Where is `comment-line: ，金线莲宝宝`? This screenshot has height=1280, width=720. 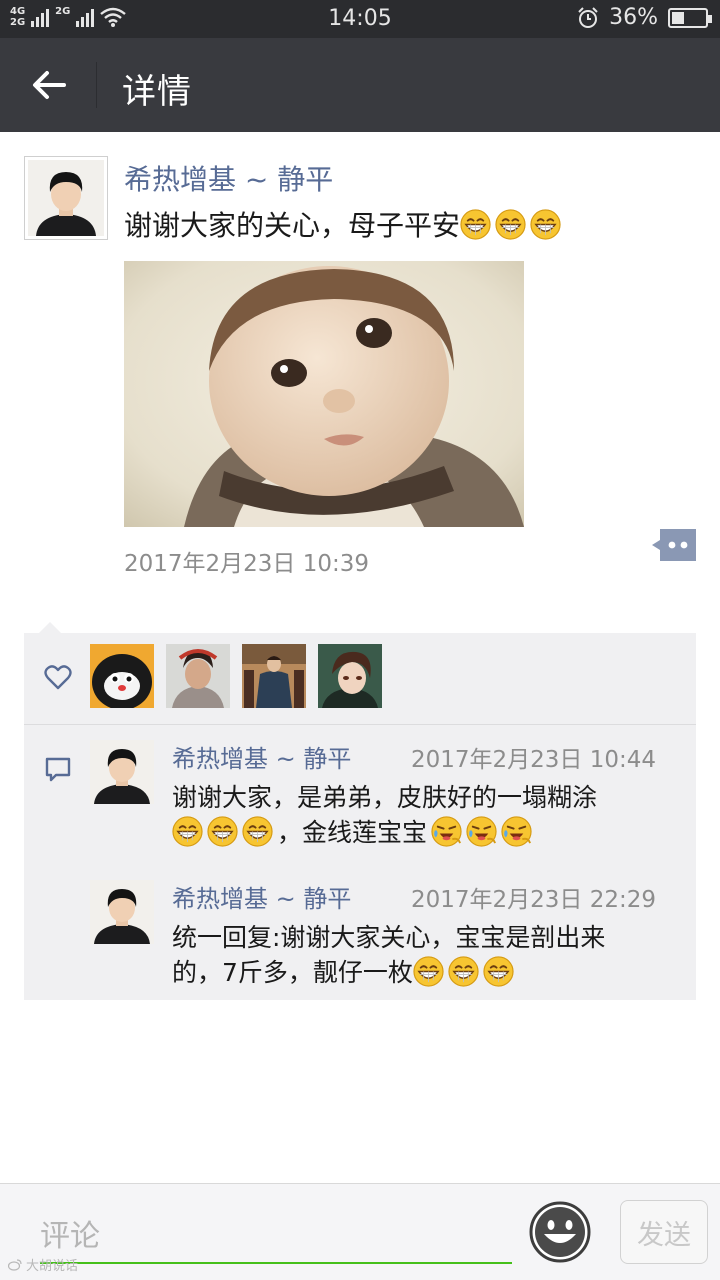 comment-line: ，金线莲宝宝 is located at coordinates (419, 832).